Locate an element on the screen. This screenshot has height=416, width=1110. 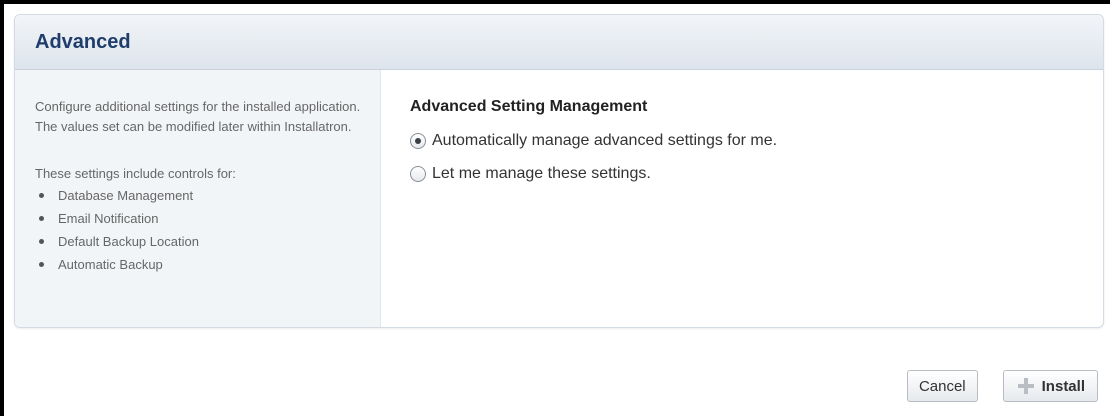
manual-manage-label: Let me manage these settings. is located at coordinates (541, 174).